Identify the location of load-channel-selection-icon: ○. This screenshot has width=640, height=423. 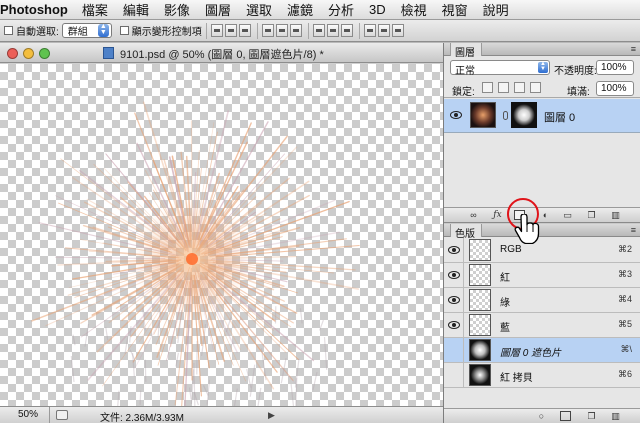
(541, 416).